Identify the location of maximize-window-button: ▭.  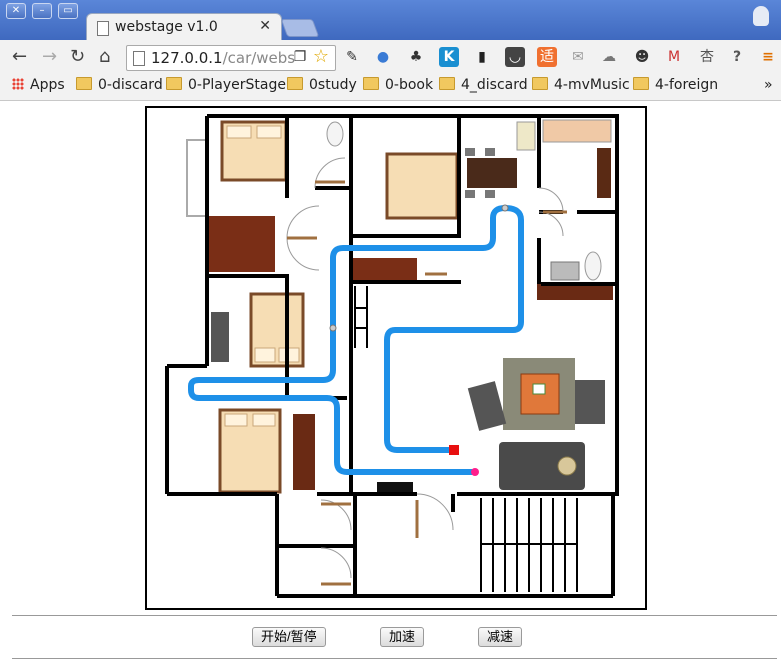
(68, 11).